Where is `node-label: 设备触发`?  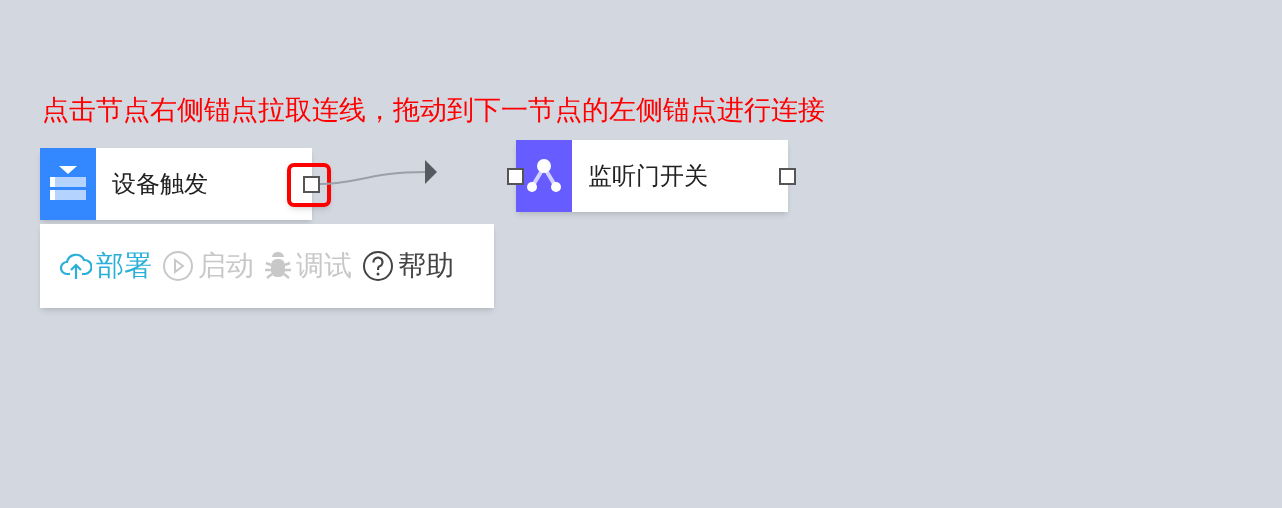 node-label: 设备触发 is located at coordinates (160, 184).